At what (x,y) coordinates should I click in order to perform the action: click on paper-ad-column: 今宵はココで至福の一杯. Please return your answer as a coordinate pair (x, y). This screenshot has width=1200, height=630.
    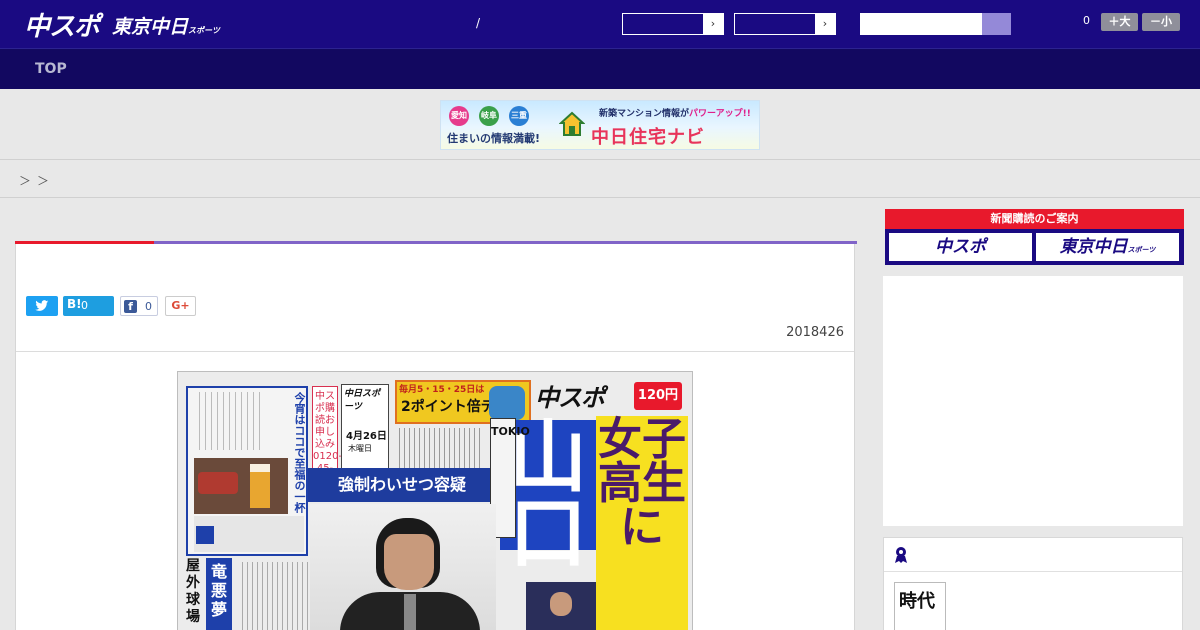
    Looking at the image, I should click on (247, 471).